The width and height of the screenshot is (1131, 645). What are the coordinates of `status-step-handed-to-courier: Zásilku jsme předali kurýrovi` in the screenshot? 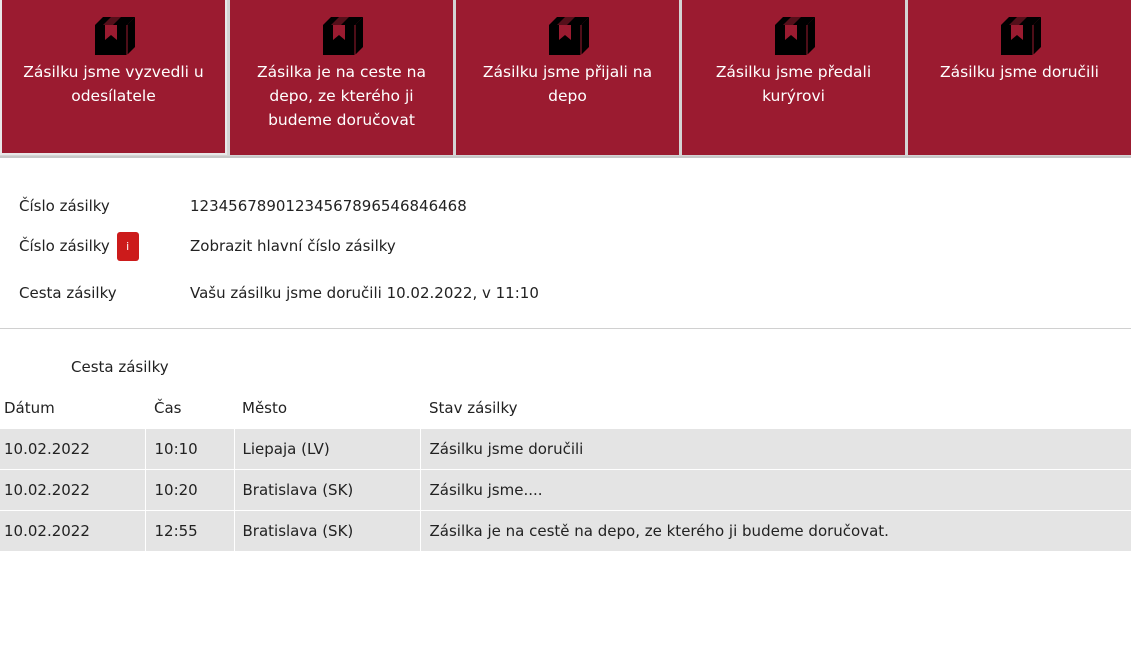 It's located at (793, 77).